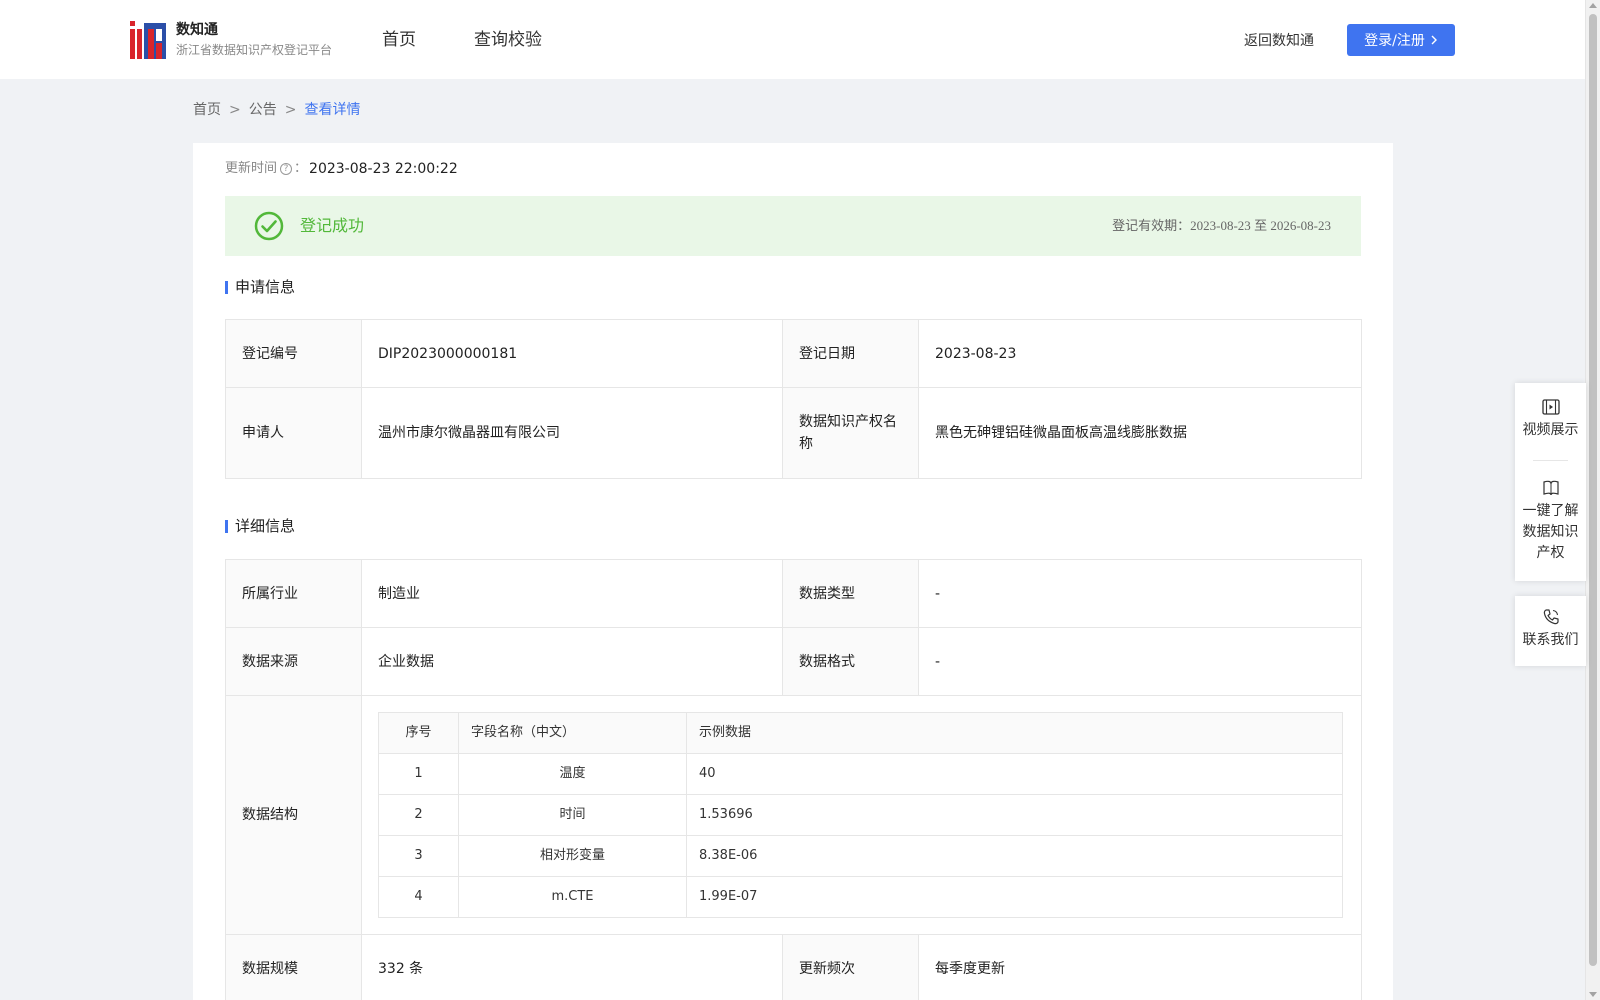  I want to click on scroll-thumb, so click(1593, 490).